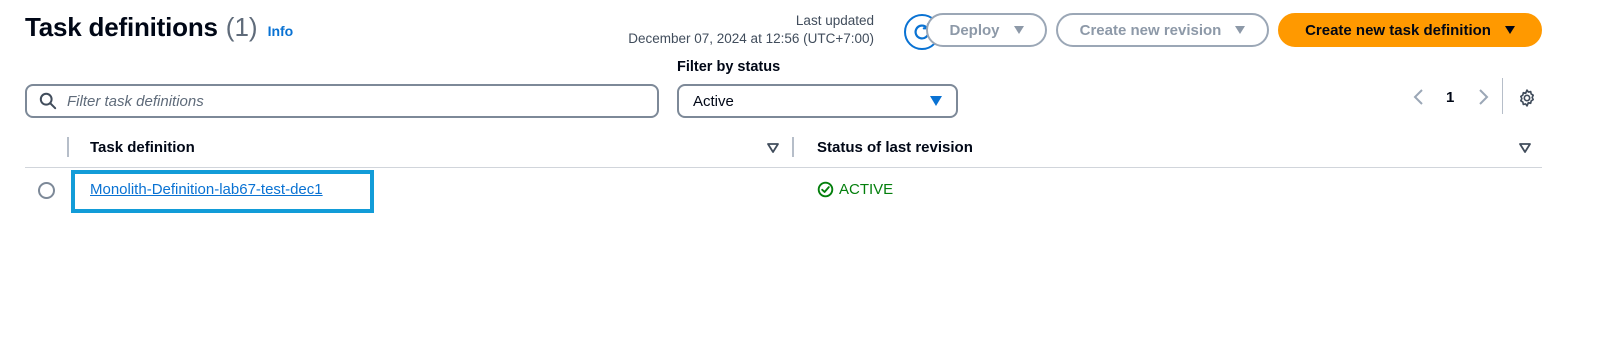 The width and height of the screenshot is (1602, 362). Describe the element at coordinates (713, 101) in the screenshot. I see `status-filter-value: Active` at that location.